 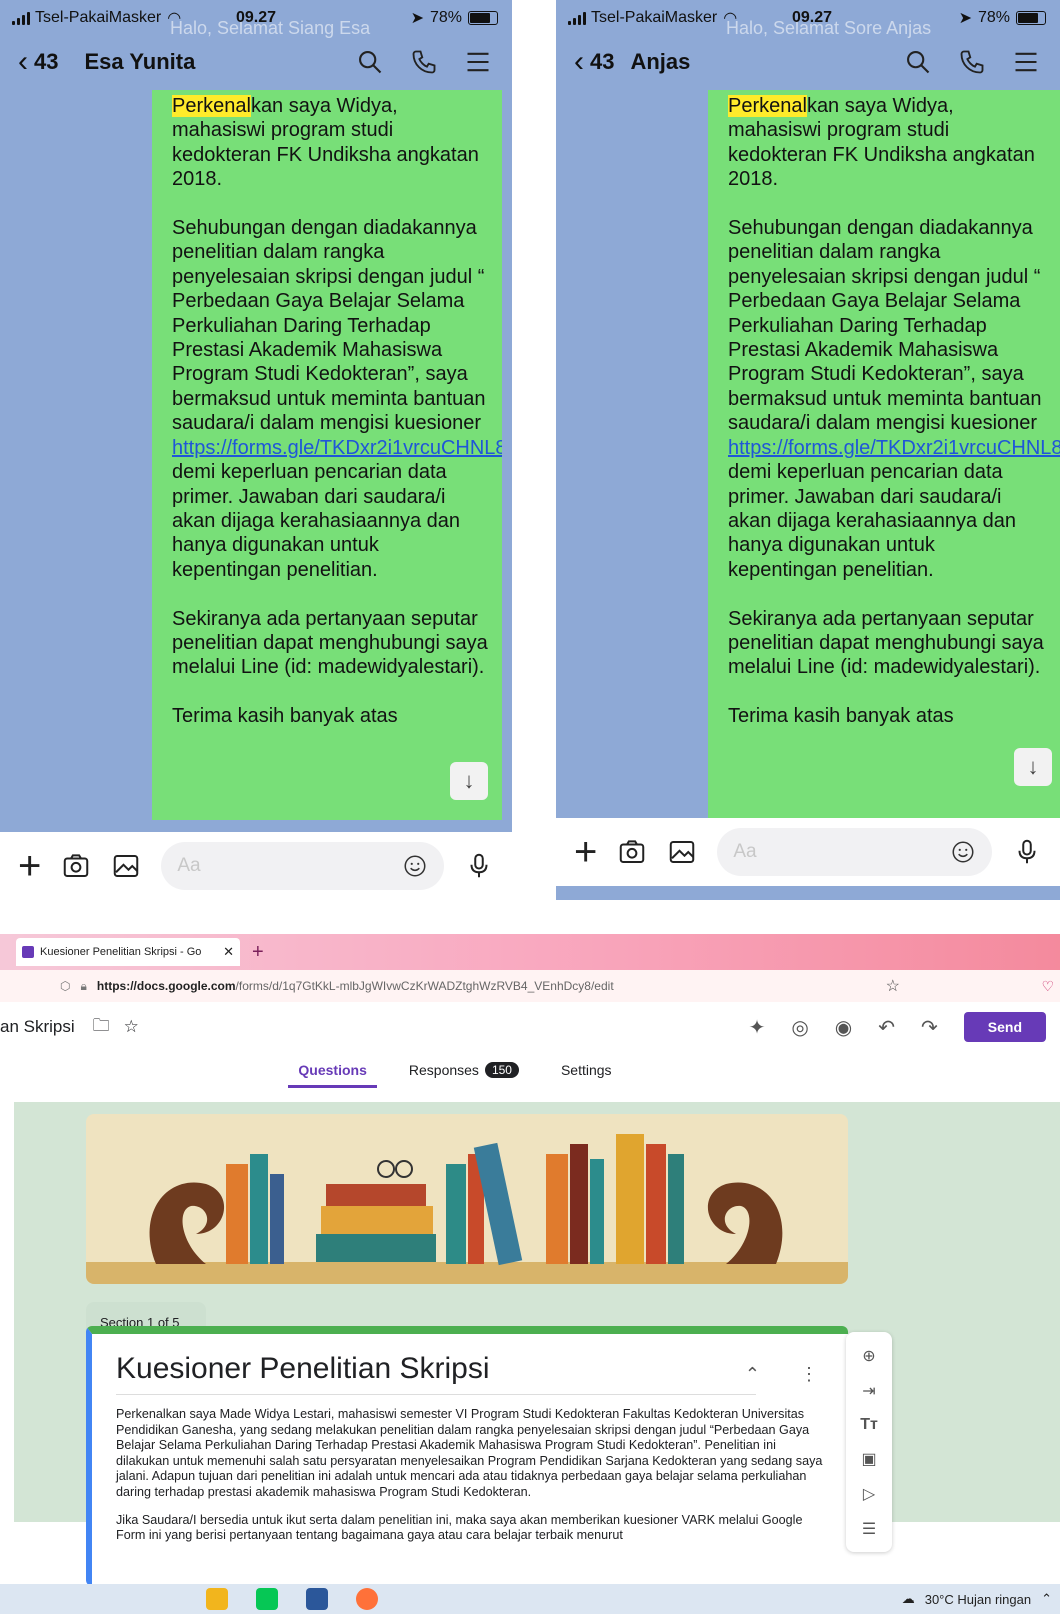 I want to click on close-tab-icon: ✕, so click(x=228, y=952).